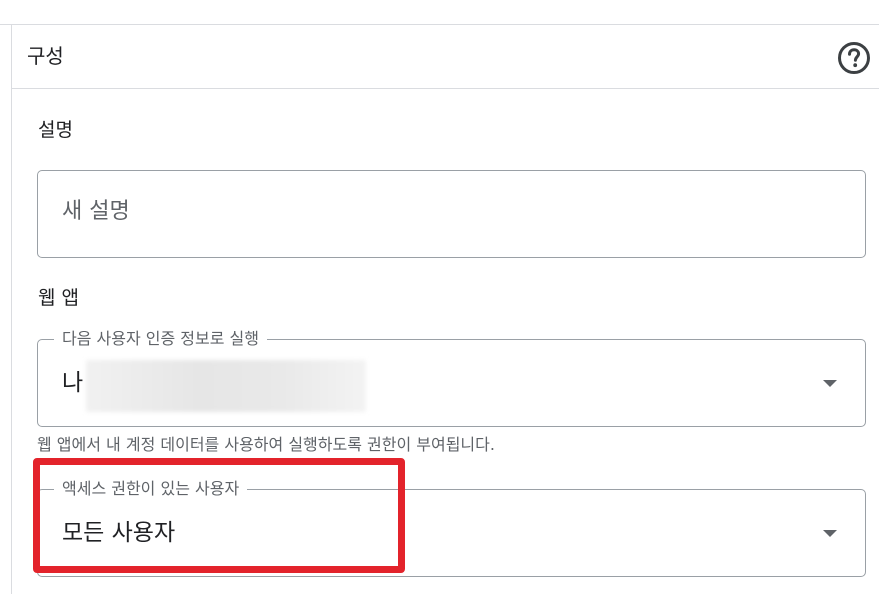  I want to click on access-value: 모든 사용자, so click(119, 533).